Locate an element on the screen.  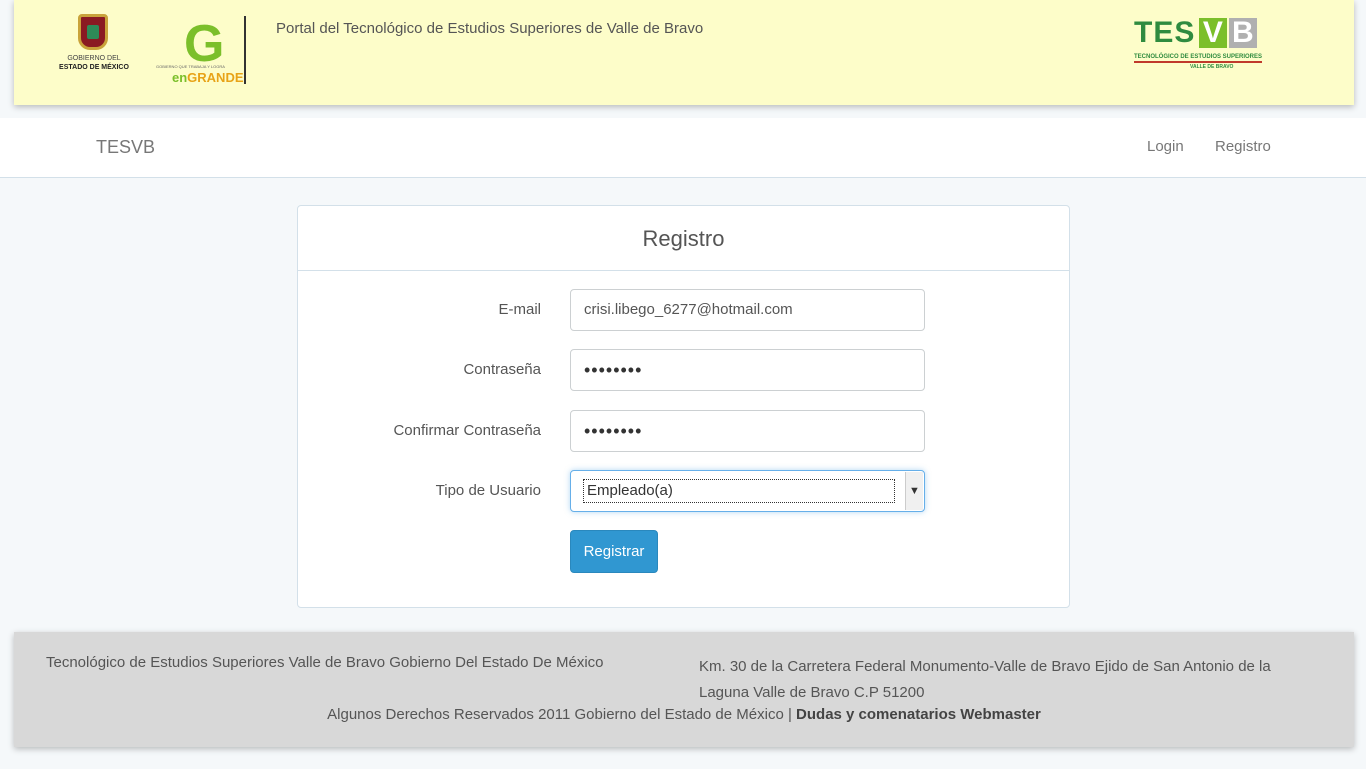
confirm-password-label: Confirmar Contraseña is located at coordinates (467, 430).